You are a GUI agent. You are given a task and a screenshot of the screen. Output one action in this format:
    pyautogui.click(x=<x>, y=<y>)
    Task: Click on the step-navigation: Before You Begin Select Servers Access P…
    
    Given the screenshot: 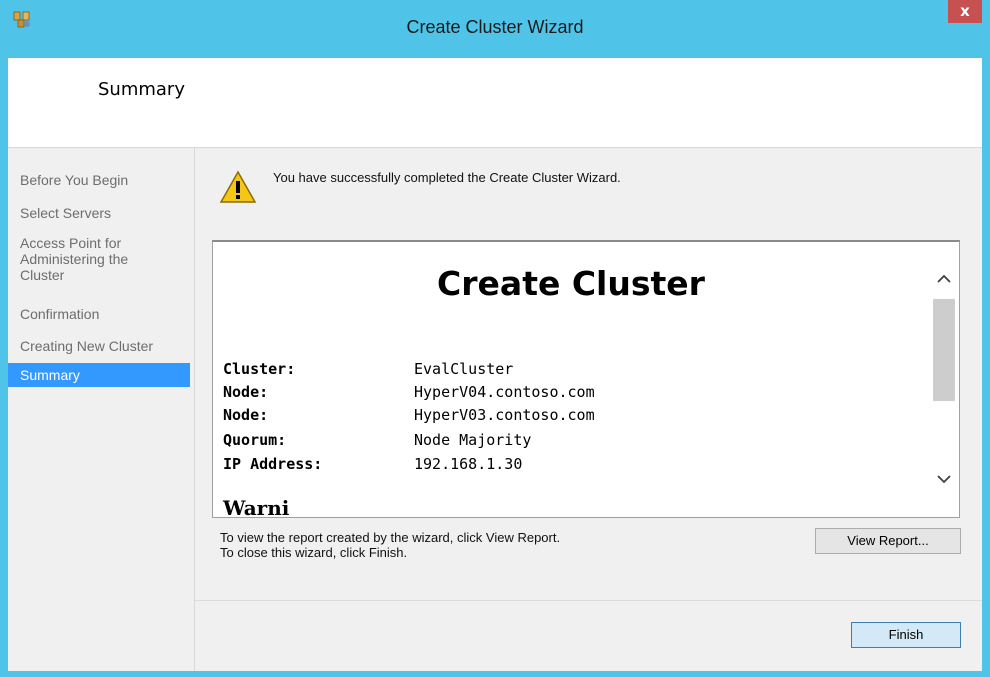 What is the action you would take?
    pyautogui.click(x=101, y=409)
    